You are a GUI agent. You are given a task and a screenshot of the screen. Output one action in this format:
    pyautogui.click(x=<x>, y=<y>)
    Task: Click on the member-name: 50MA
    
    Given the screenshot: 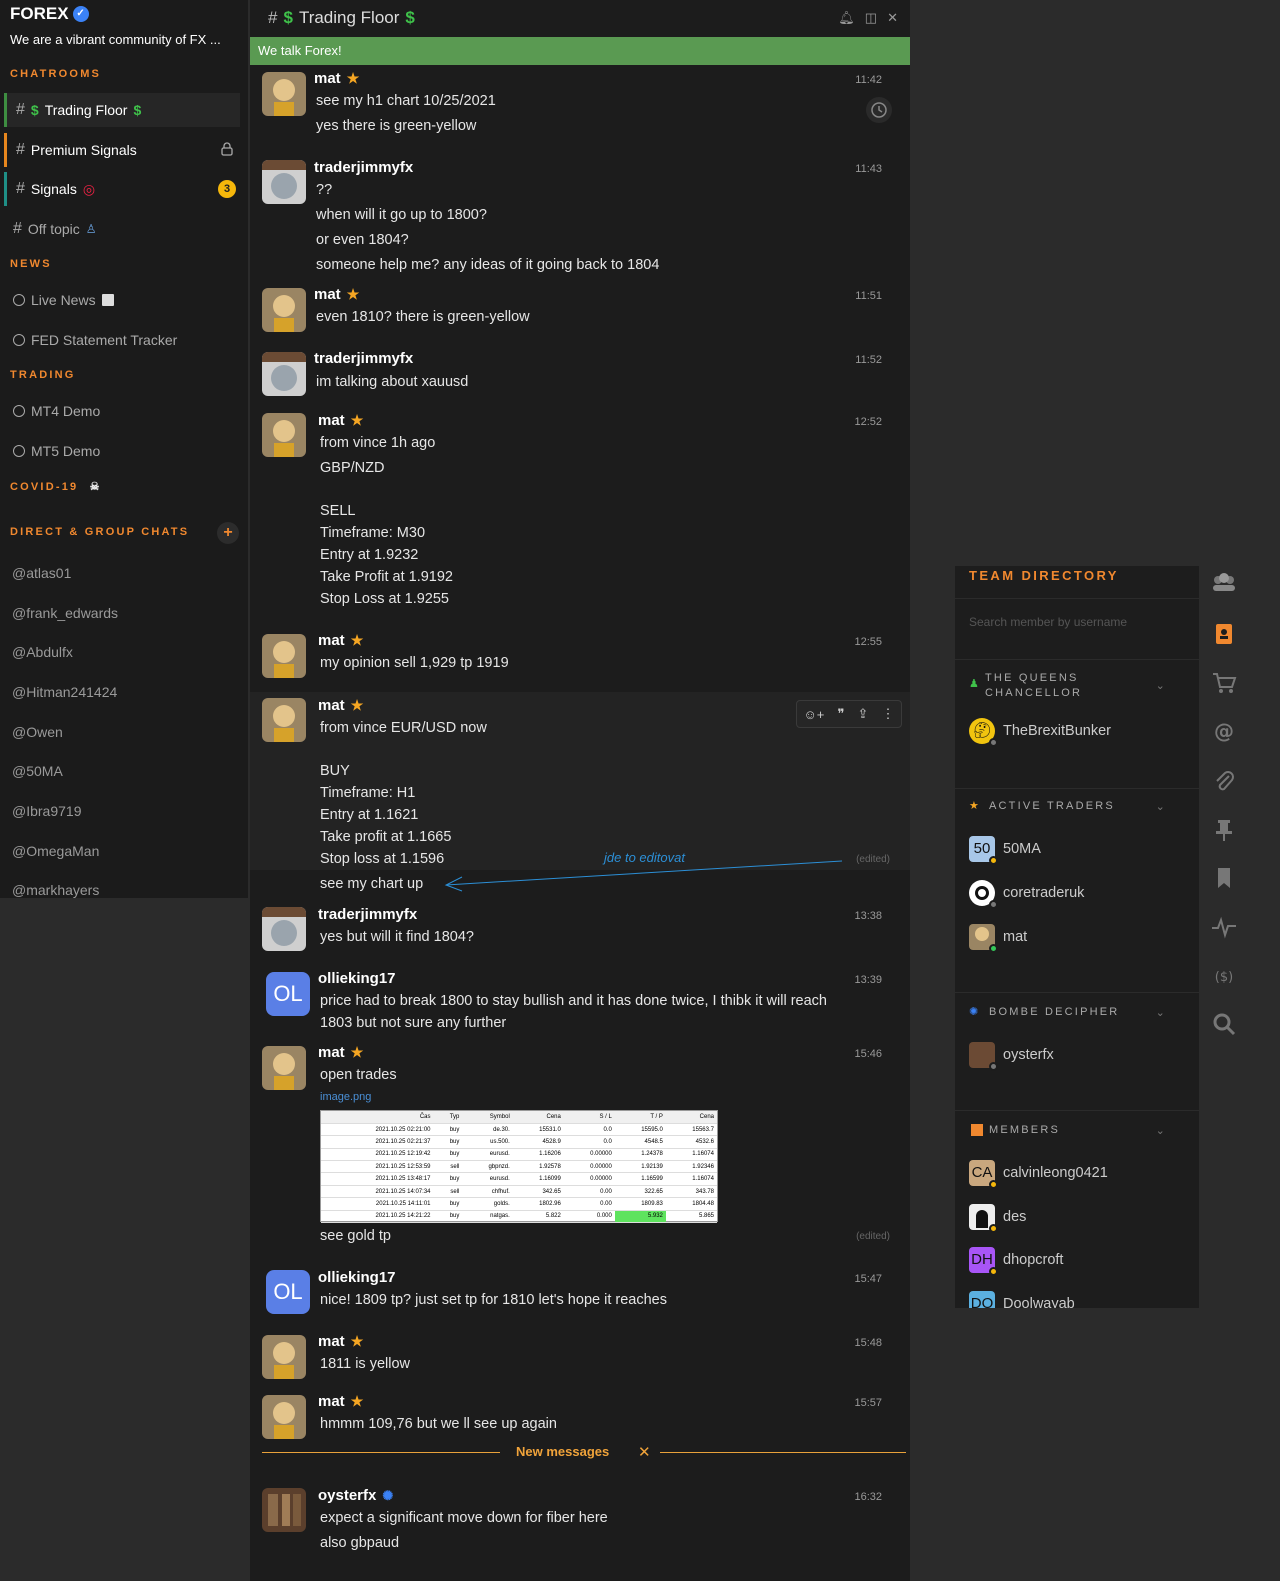 What is the action you would take?
    pyautogui.click(x=1022, y=849)
    